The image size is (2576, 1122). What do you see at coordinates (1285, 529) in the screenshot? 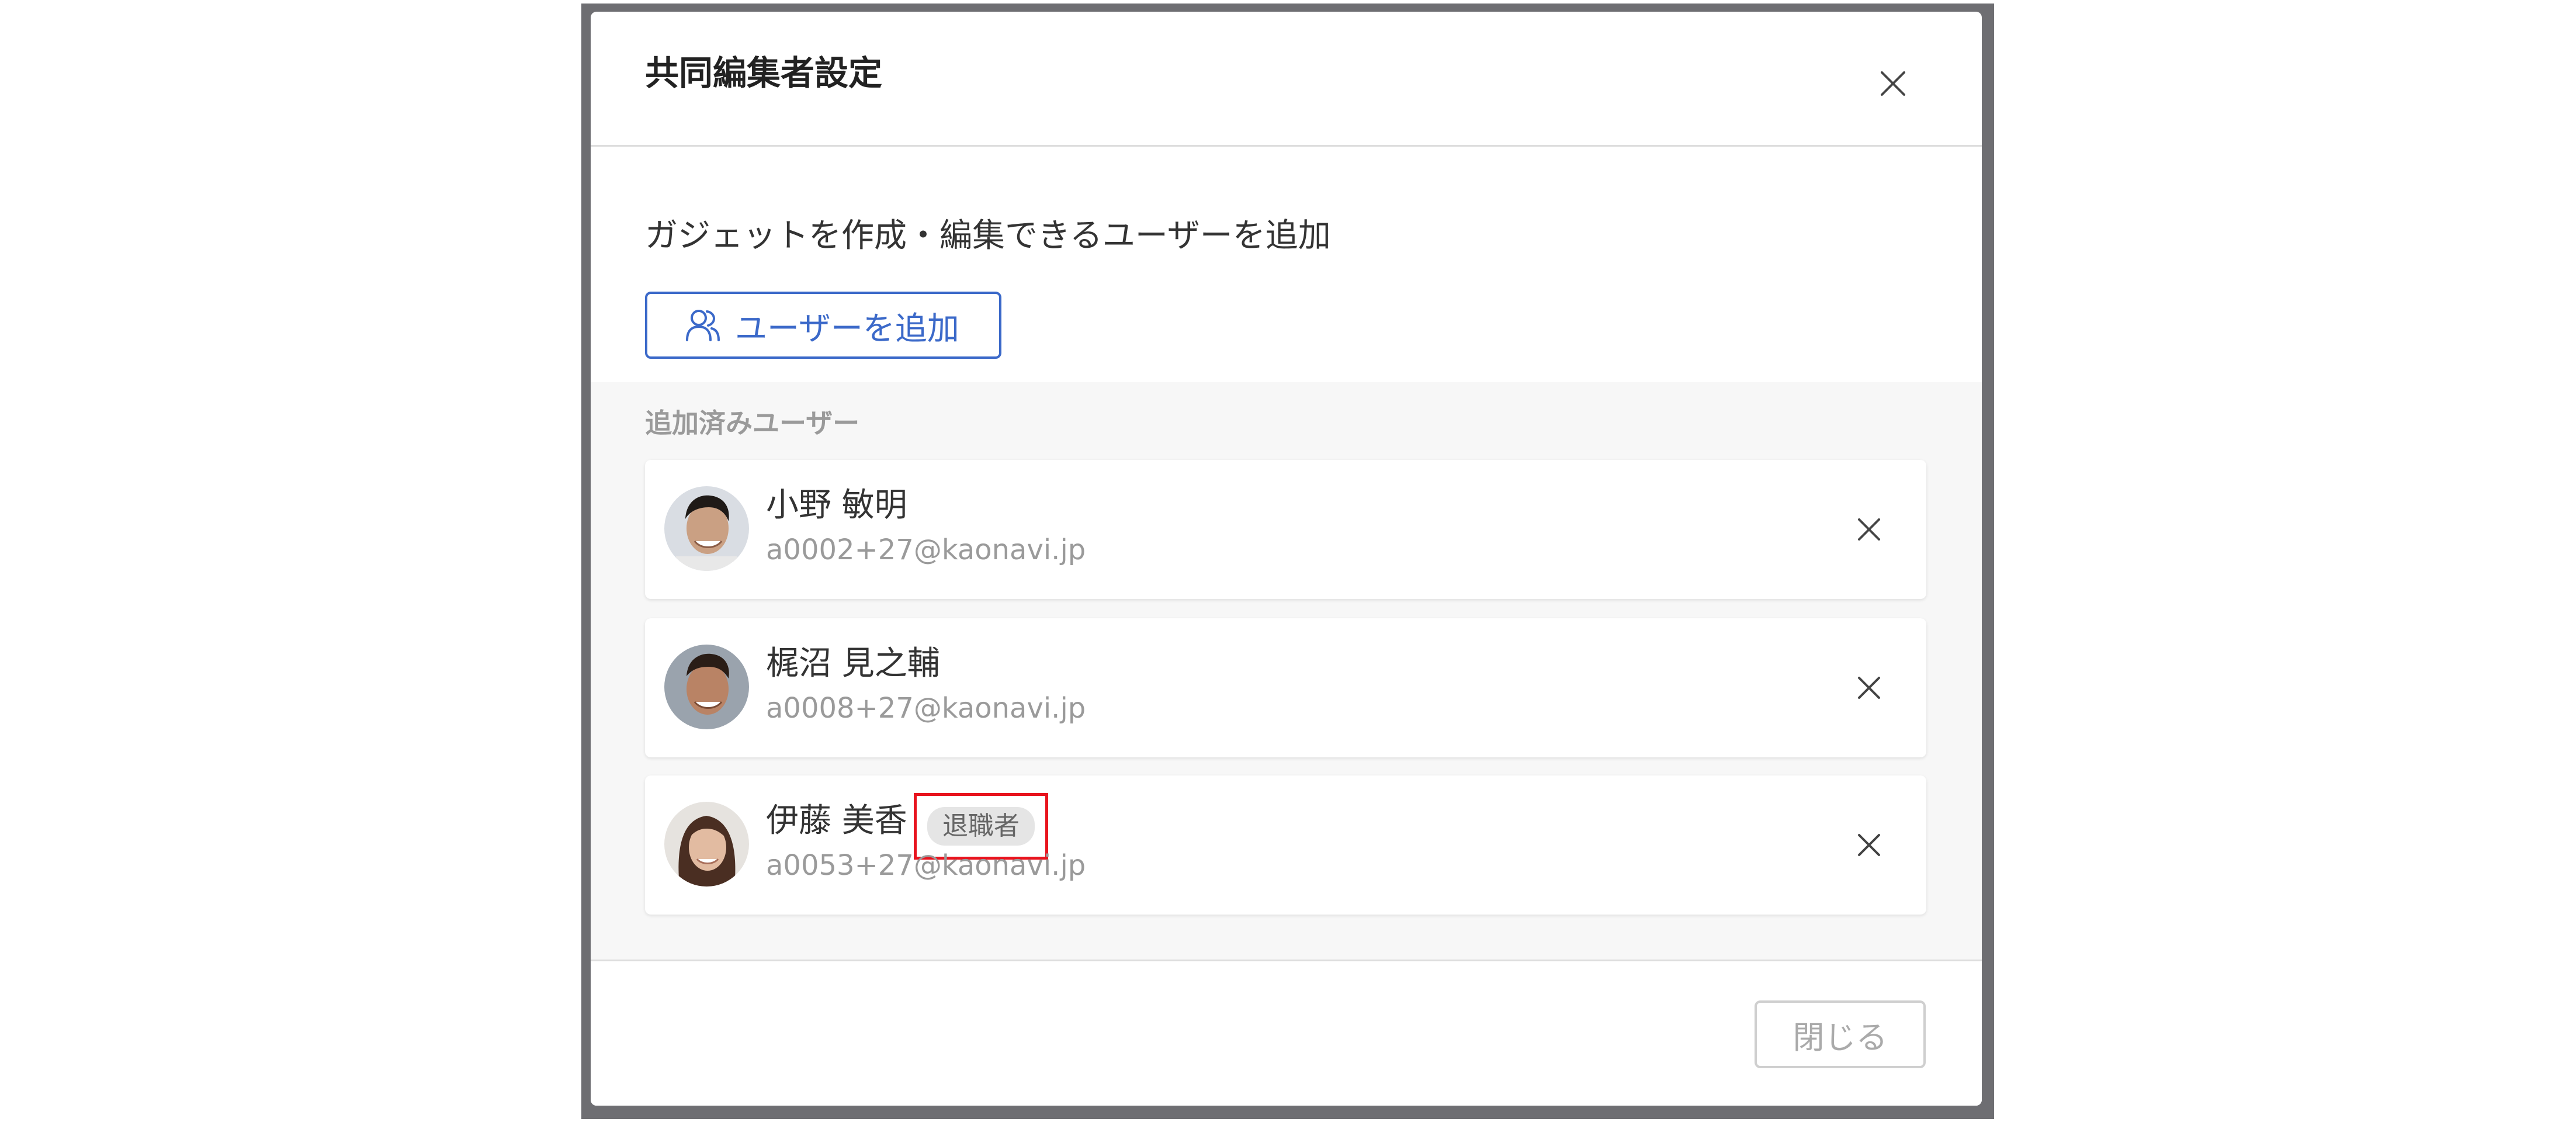
I see `user-card: 小野 敏明 a0002+27@kaonavi.jp` at bounding box center [1285, 529].